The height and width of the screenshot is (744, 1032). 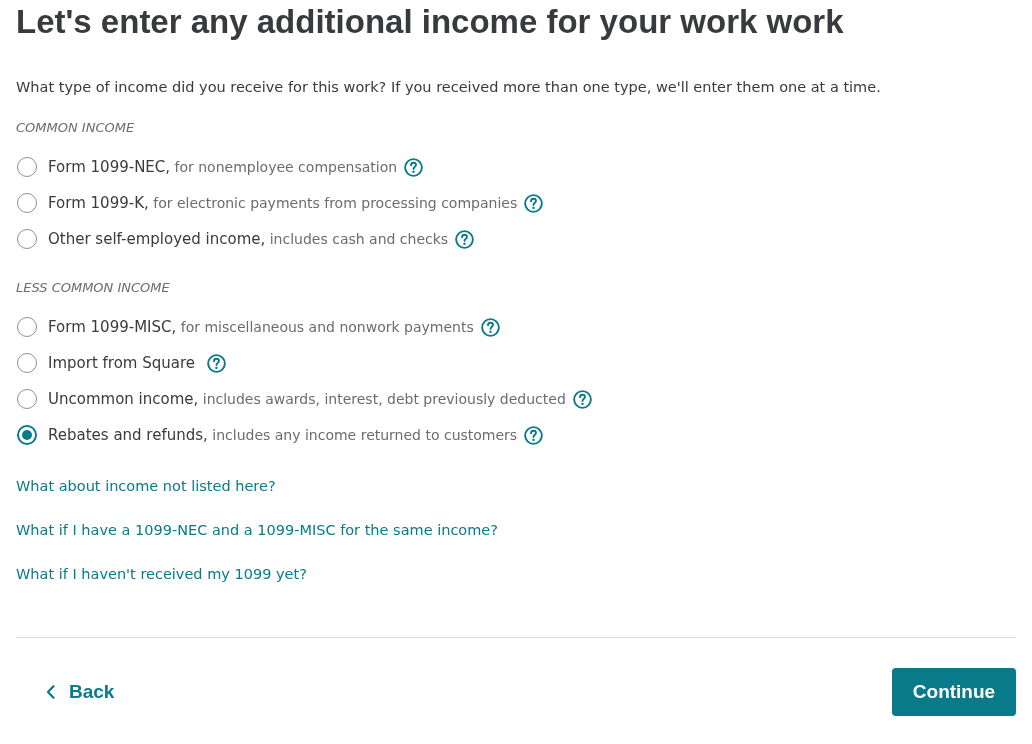 What do you see at coordinates (161, 574) in the screenshot?
I see `help-link: What if I haven't received my 1099 yet?` at bounding box center [161, 574].